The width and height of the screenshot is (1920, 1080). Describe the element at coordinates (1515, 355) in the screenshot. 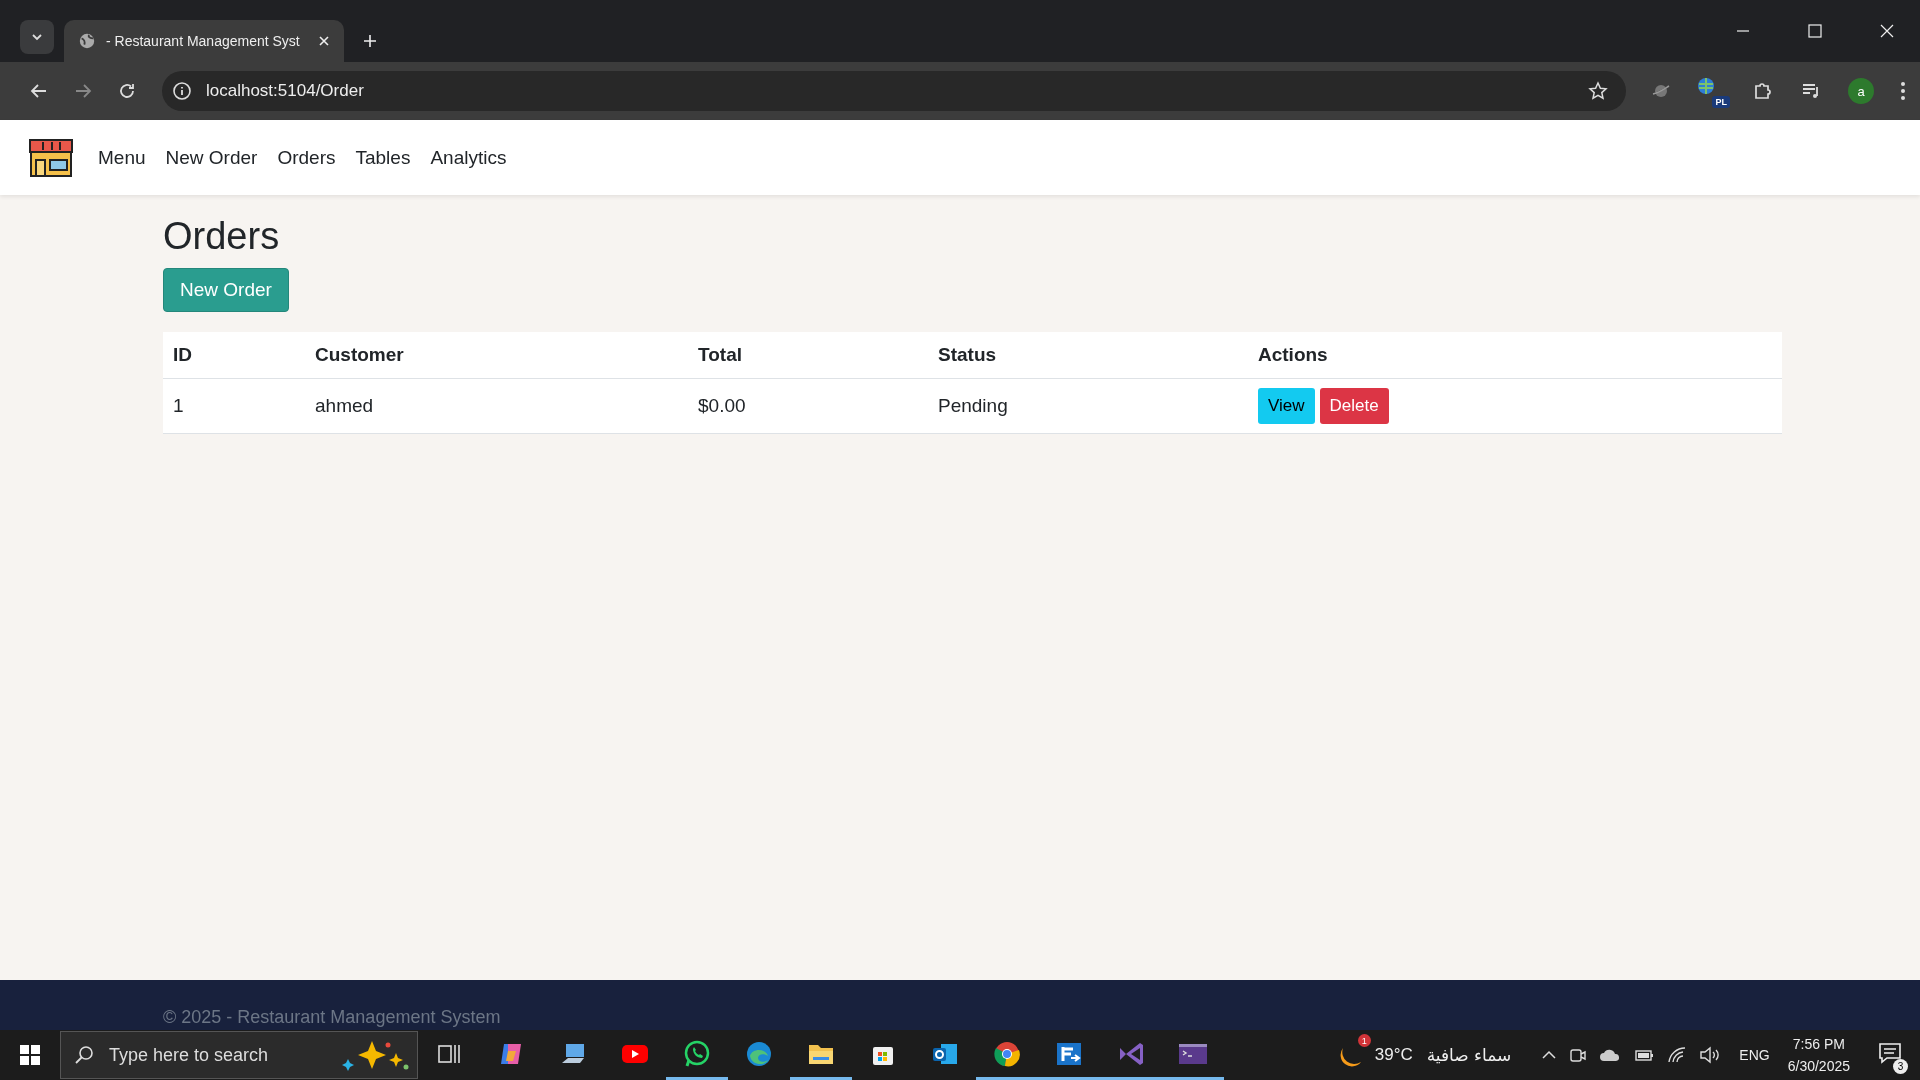

I see `column-header: Actions` at that location.